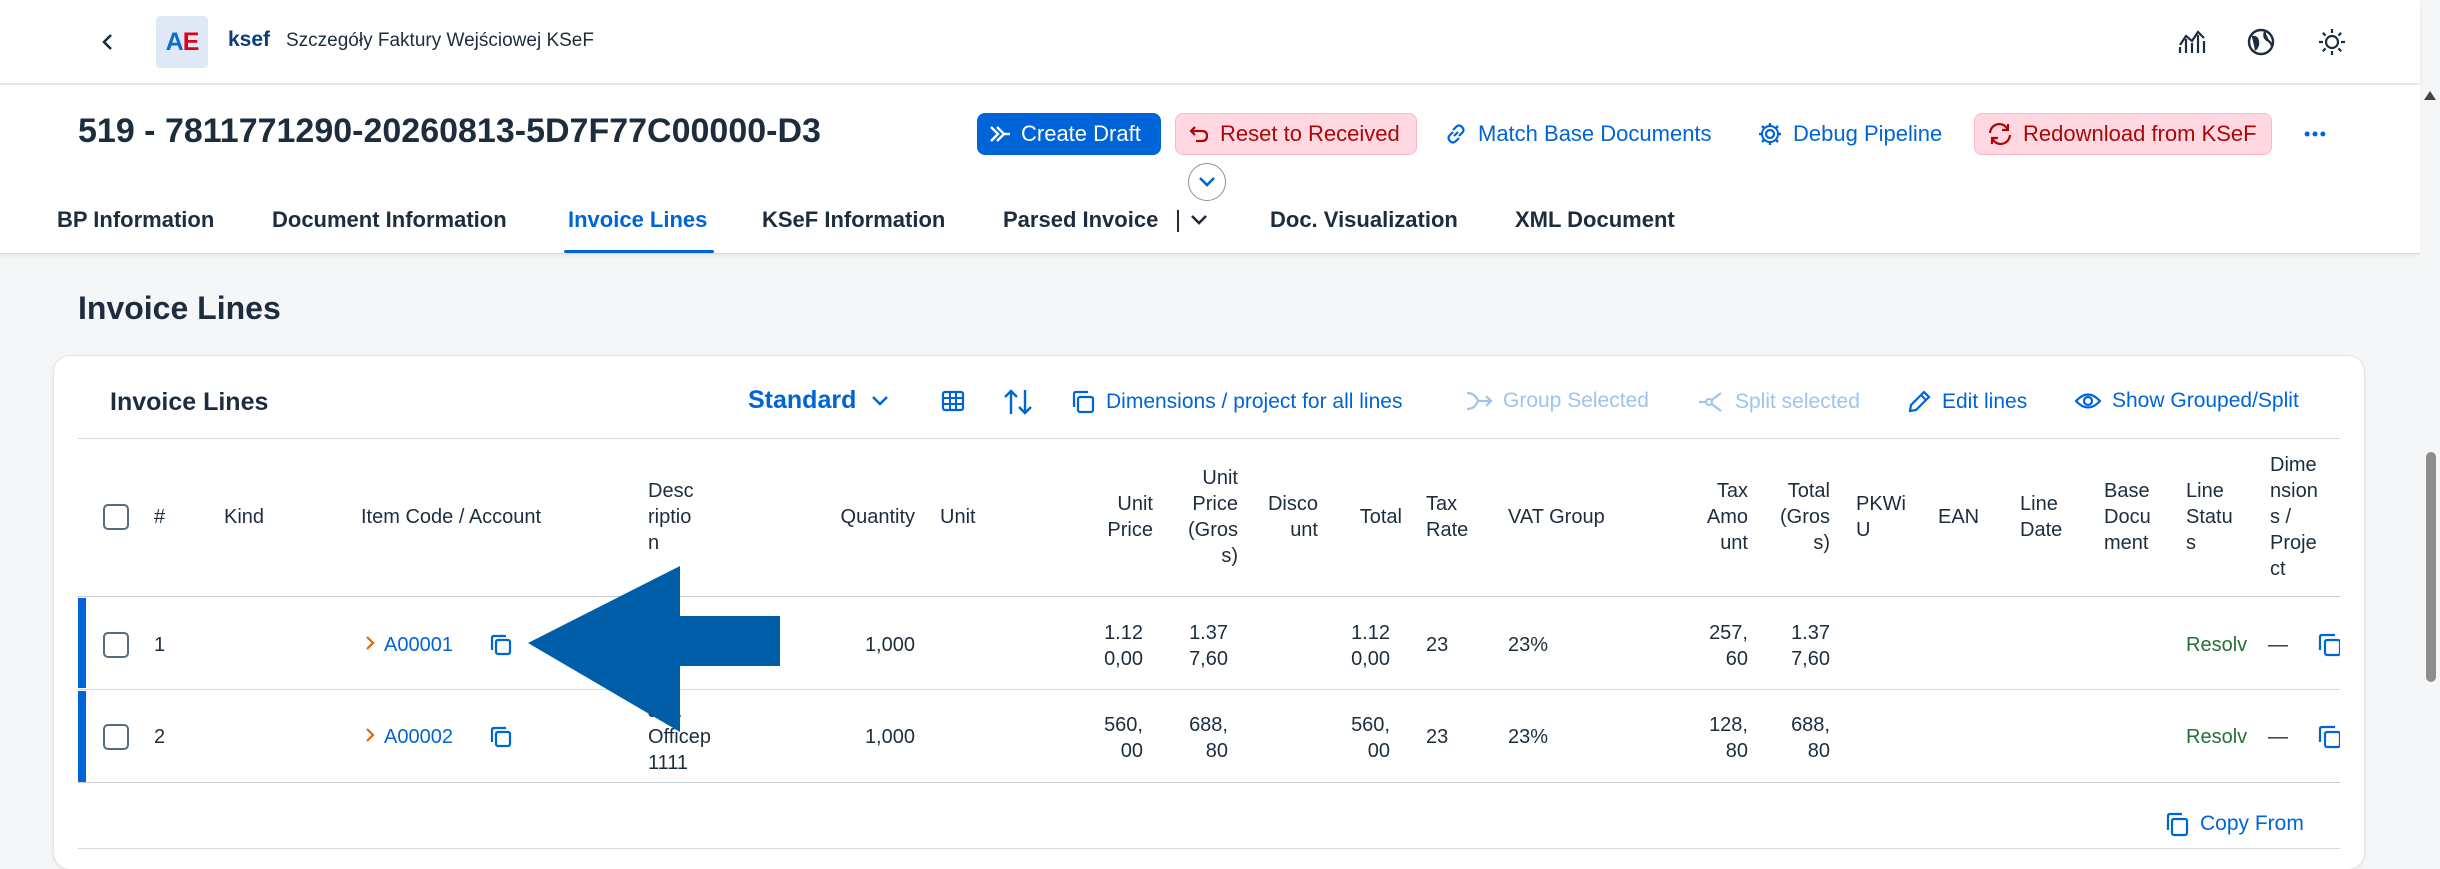 This screenshot has height=869, width=2440. I want to click on table-bottom-divider, so click(1209, 782).